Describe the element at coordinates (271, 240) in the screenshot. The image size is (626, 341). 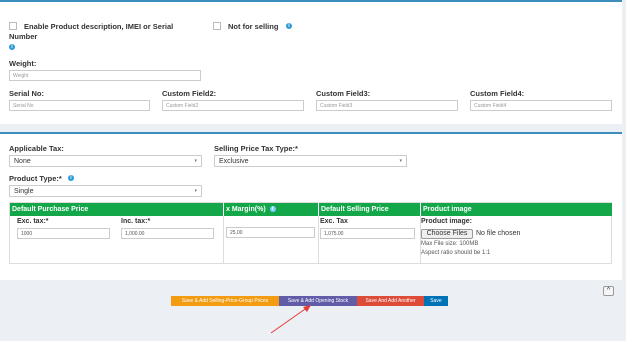
I see `margin-cell` at that location.